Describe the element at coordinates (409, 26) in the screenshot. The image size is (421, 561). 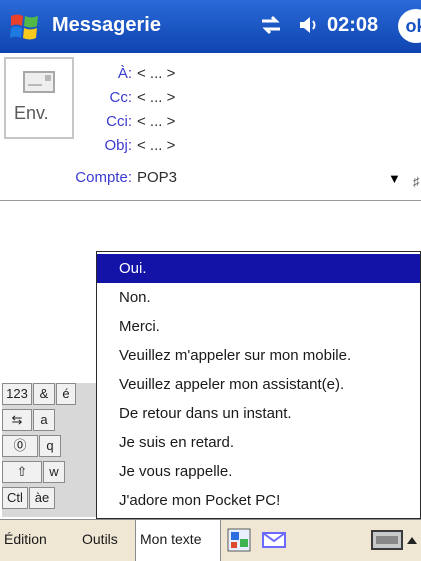
I see `ok-button: ok` at that location.